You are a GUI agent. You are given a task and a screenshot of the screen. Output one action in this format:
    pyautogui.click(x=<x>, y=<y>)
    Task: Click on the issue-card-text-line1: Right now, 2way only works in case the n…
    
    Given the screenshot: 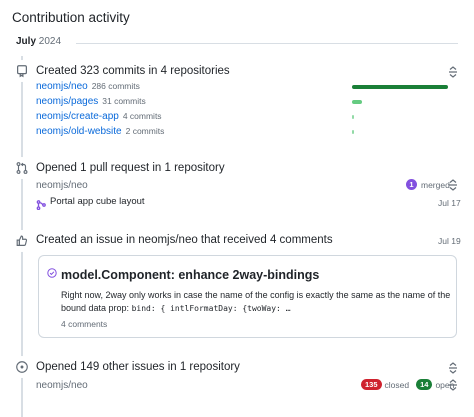 What is the action you would take?
    pyautogui.click(x=256, y=295)
    